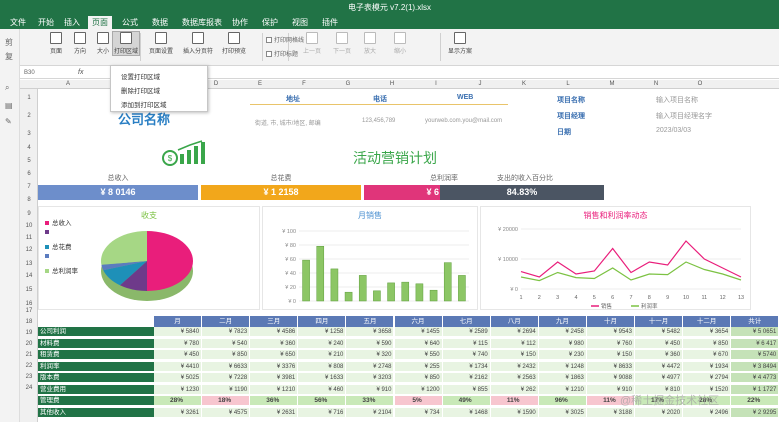 The image size is (779, 422). I want to click on column-header-N: N, so click(656, 84).